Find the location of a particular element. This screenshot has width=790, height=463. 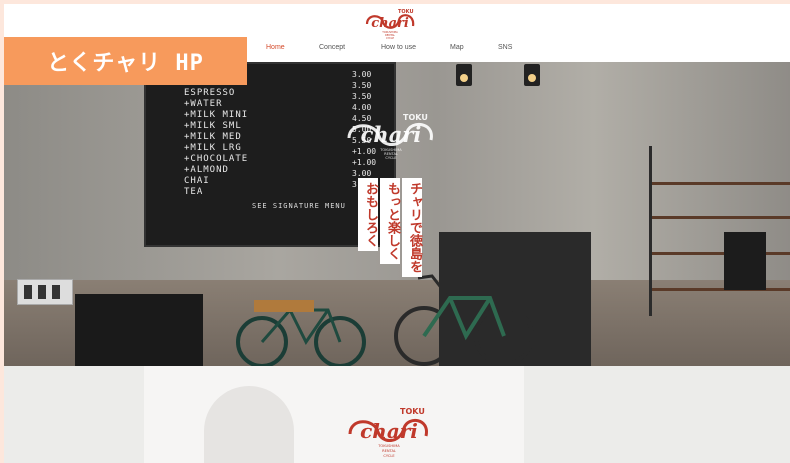

logo-top-word: TOKU is located at coordinates (406, 12).